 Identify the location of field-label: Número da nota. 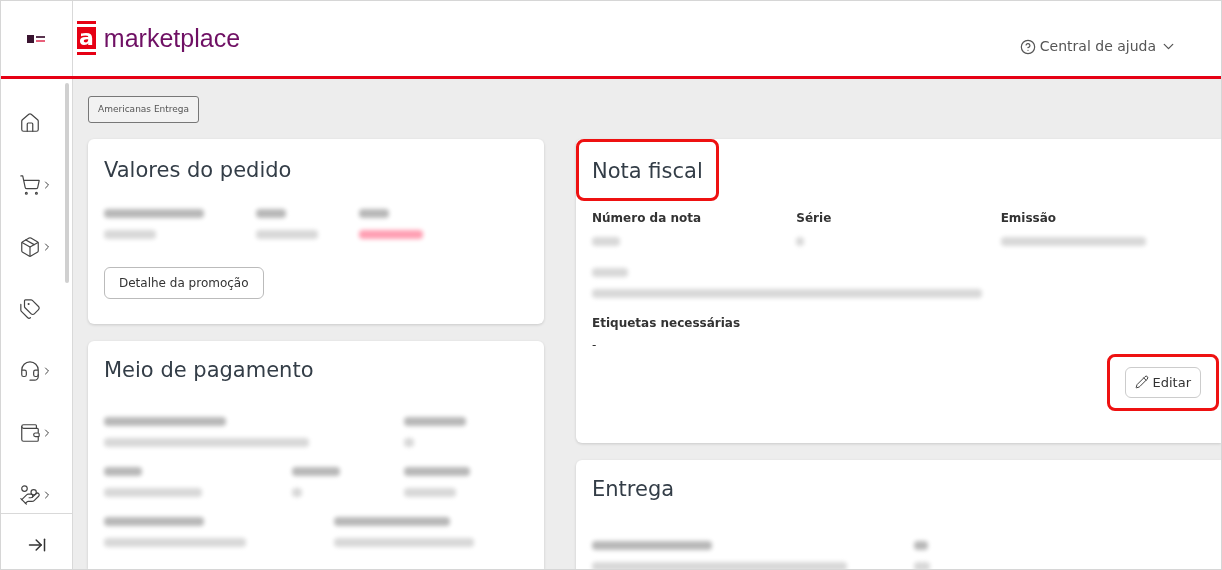
(647, 218).